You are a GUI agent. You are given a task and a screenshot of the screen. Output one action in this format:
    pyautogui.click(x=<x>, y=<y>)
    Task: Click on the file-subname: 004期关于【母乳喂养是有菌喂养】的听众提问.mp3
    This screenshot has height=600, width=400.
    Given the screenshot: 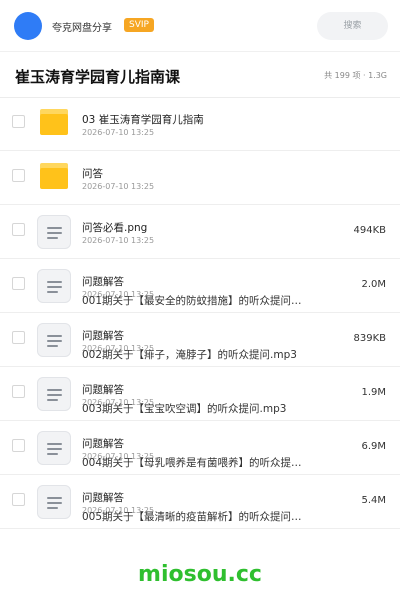 What is the action you would take?
    pyautogui.click(x=192, y=463)
    